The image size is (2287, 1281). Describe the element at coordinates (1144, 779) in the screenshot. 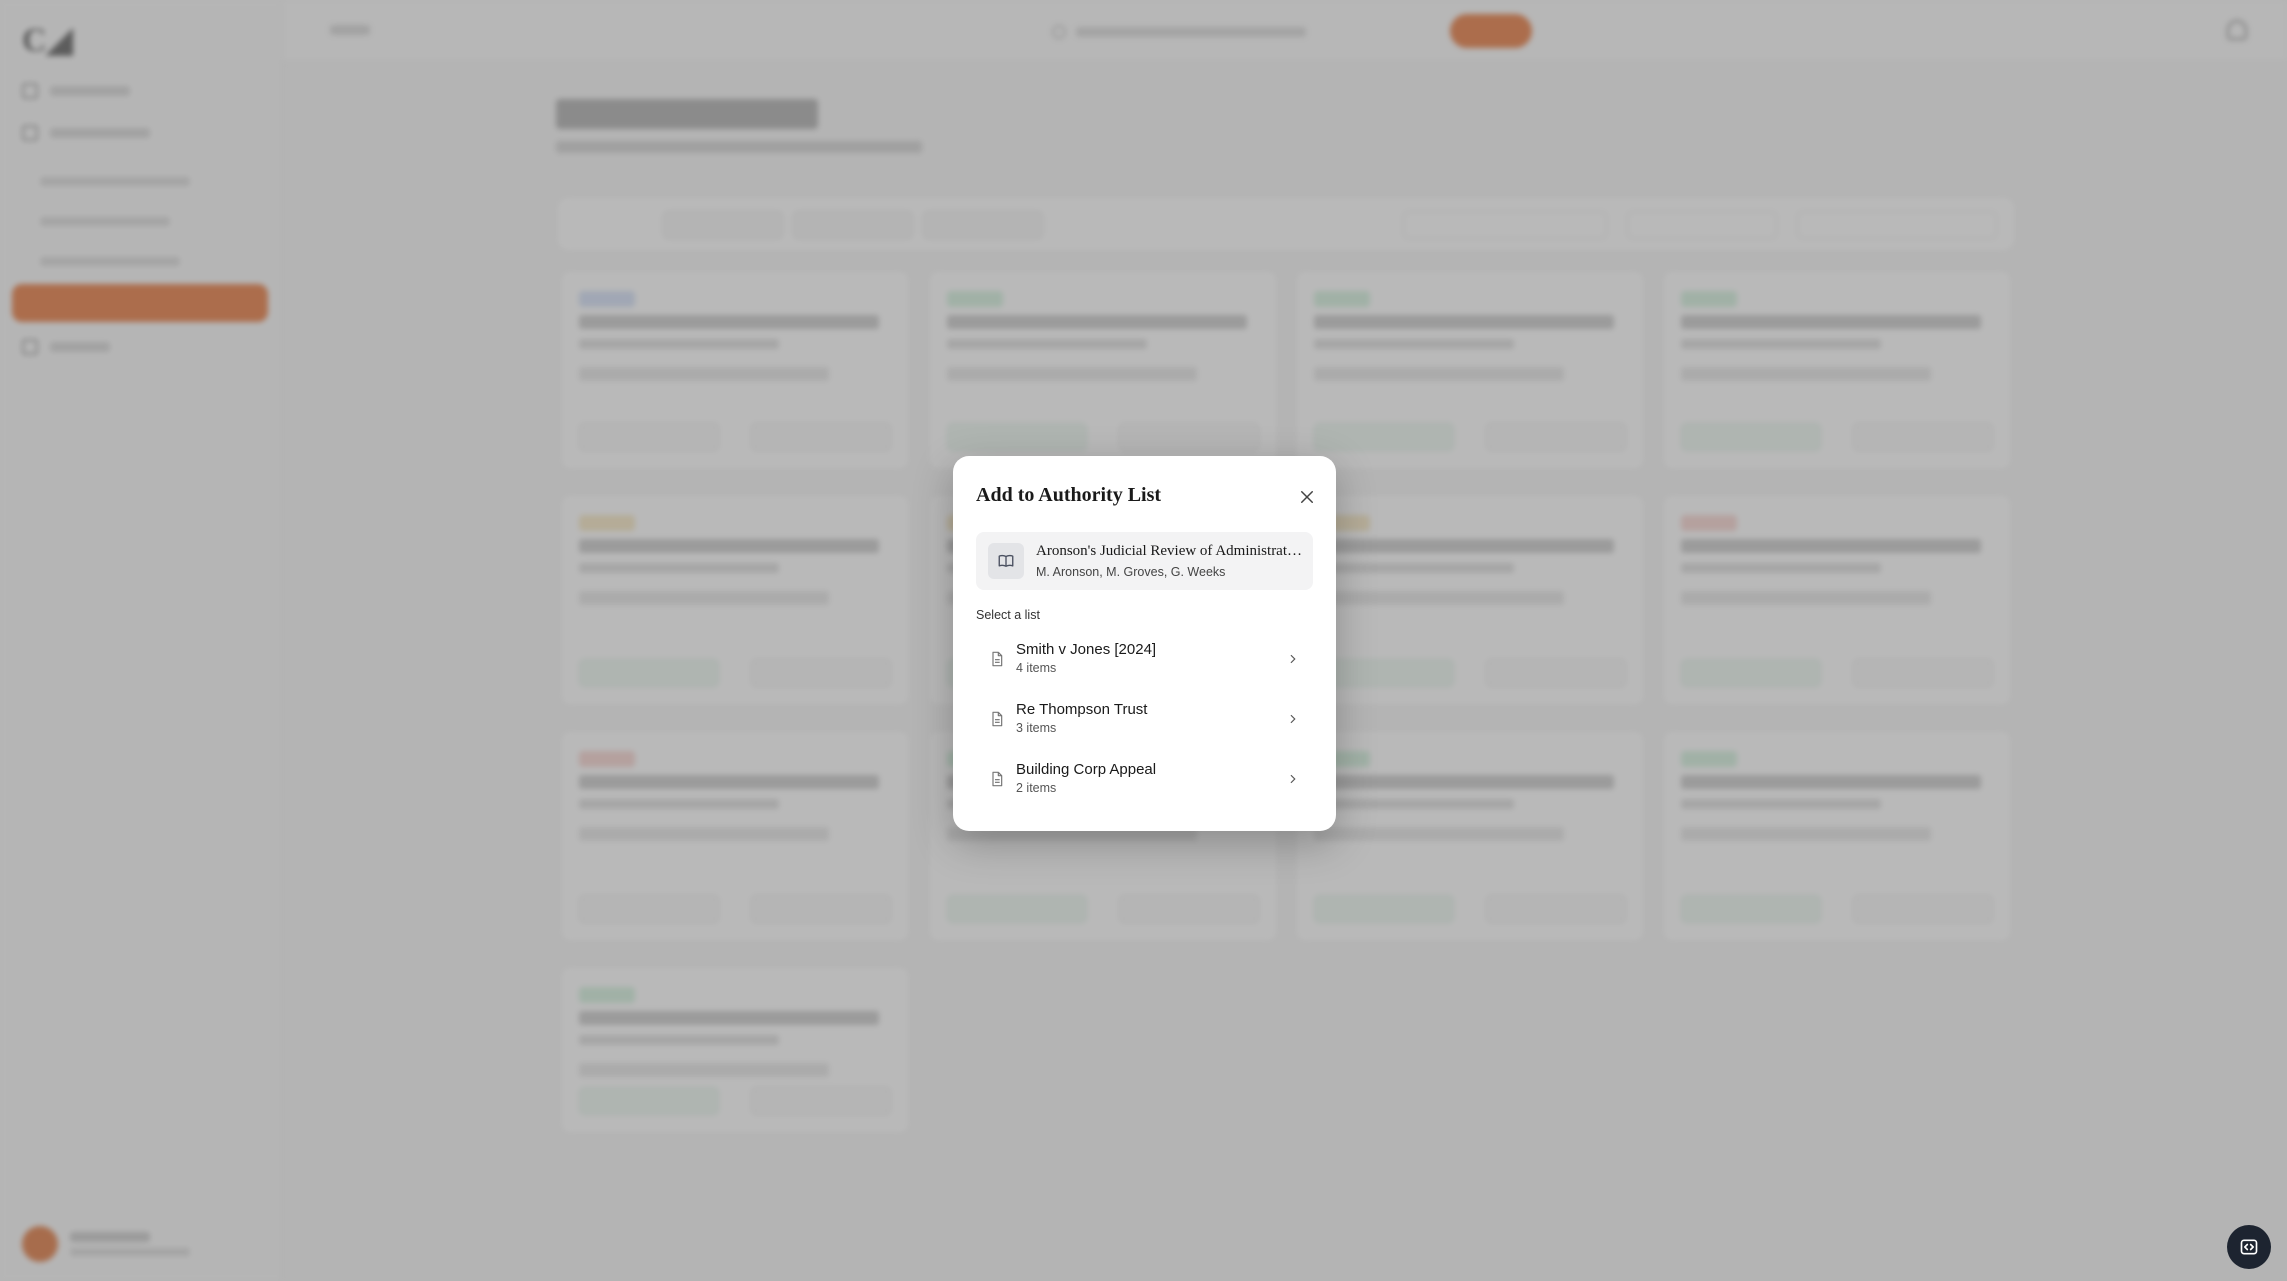

I see `authority-list-option: Building Corp Appeal 2 items` at that location.